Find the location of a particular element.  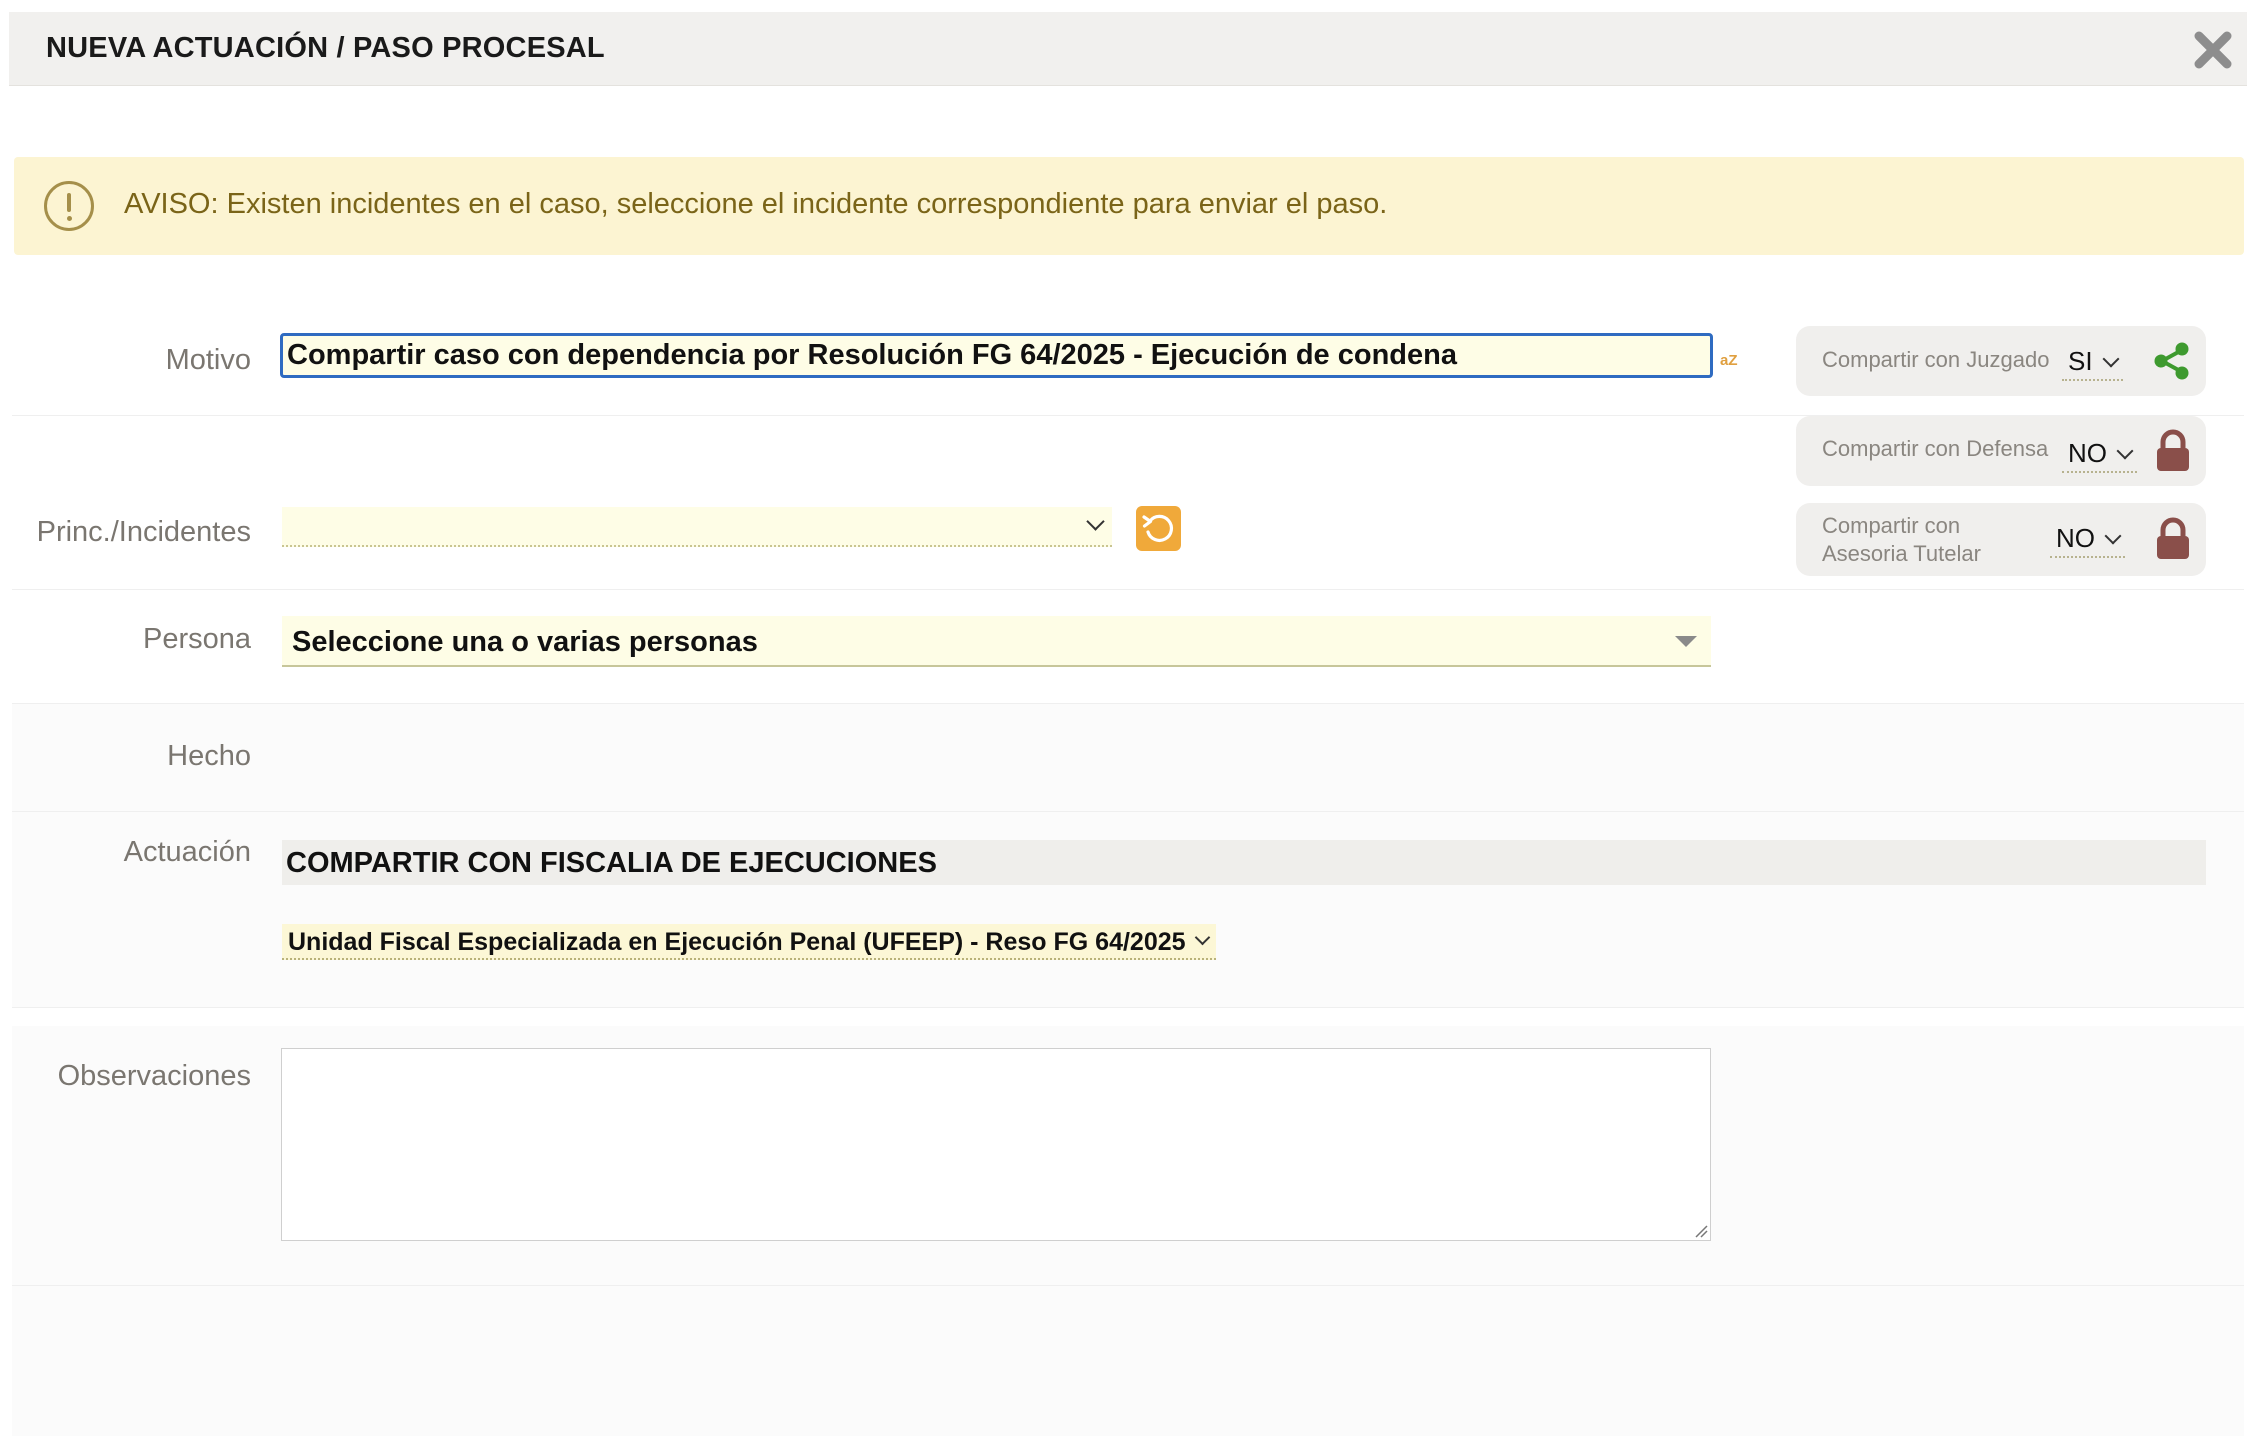

refresh-icon is located at coordinates (1158, 528).